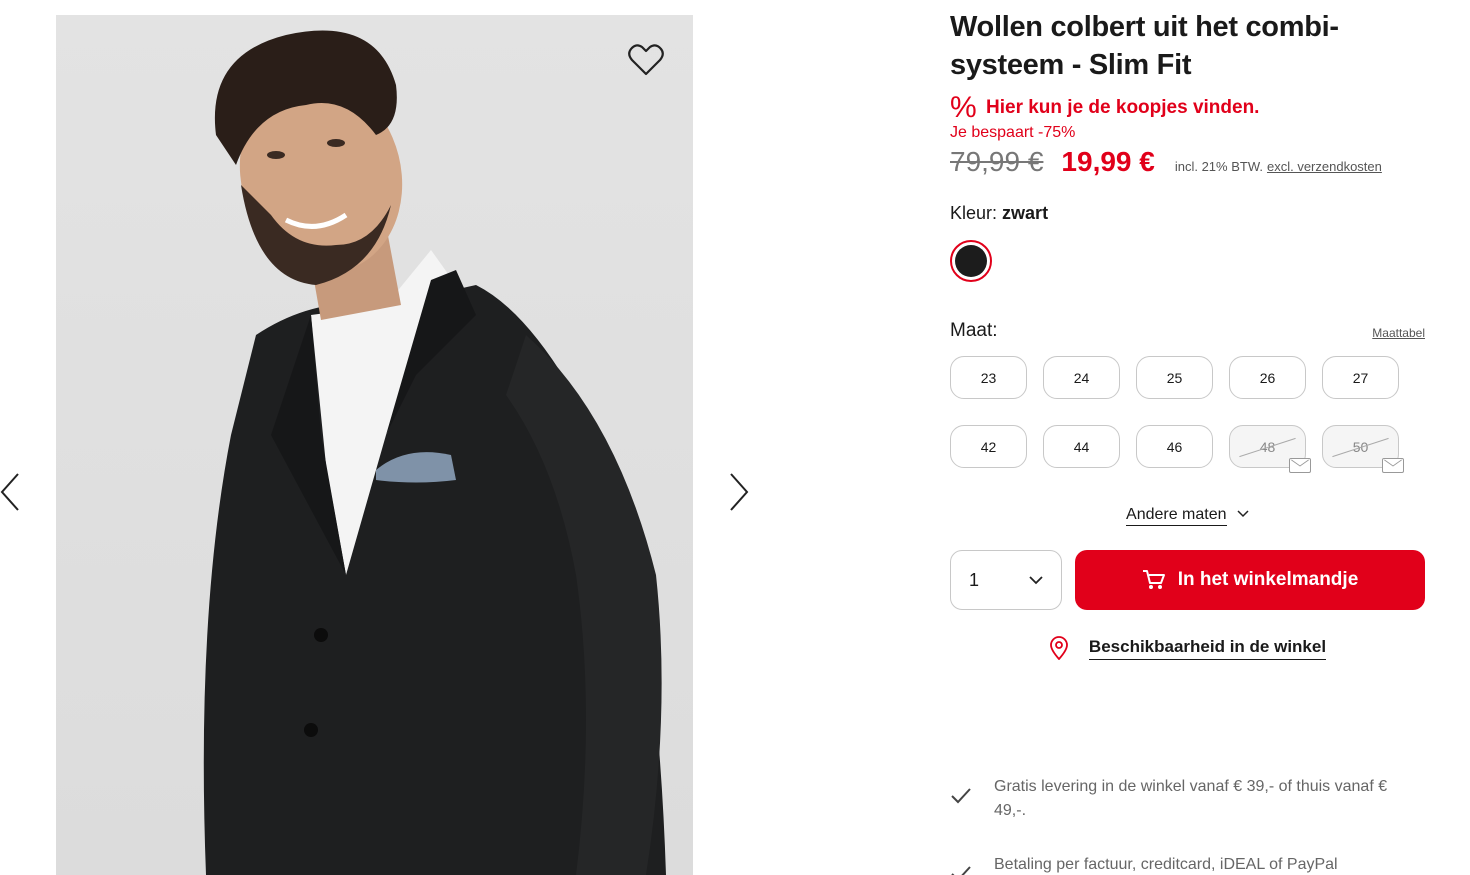 The image size is (1470, 875). I want to click on next-image-button, so click(740, 492).